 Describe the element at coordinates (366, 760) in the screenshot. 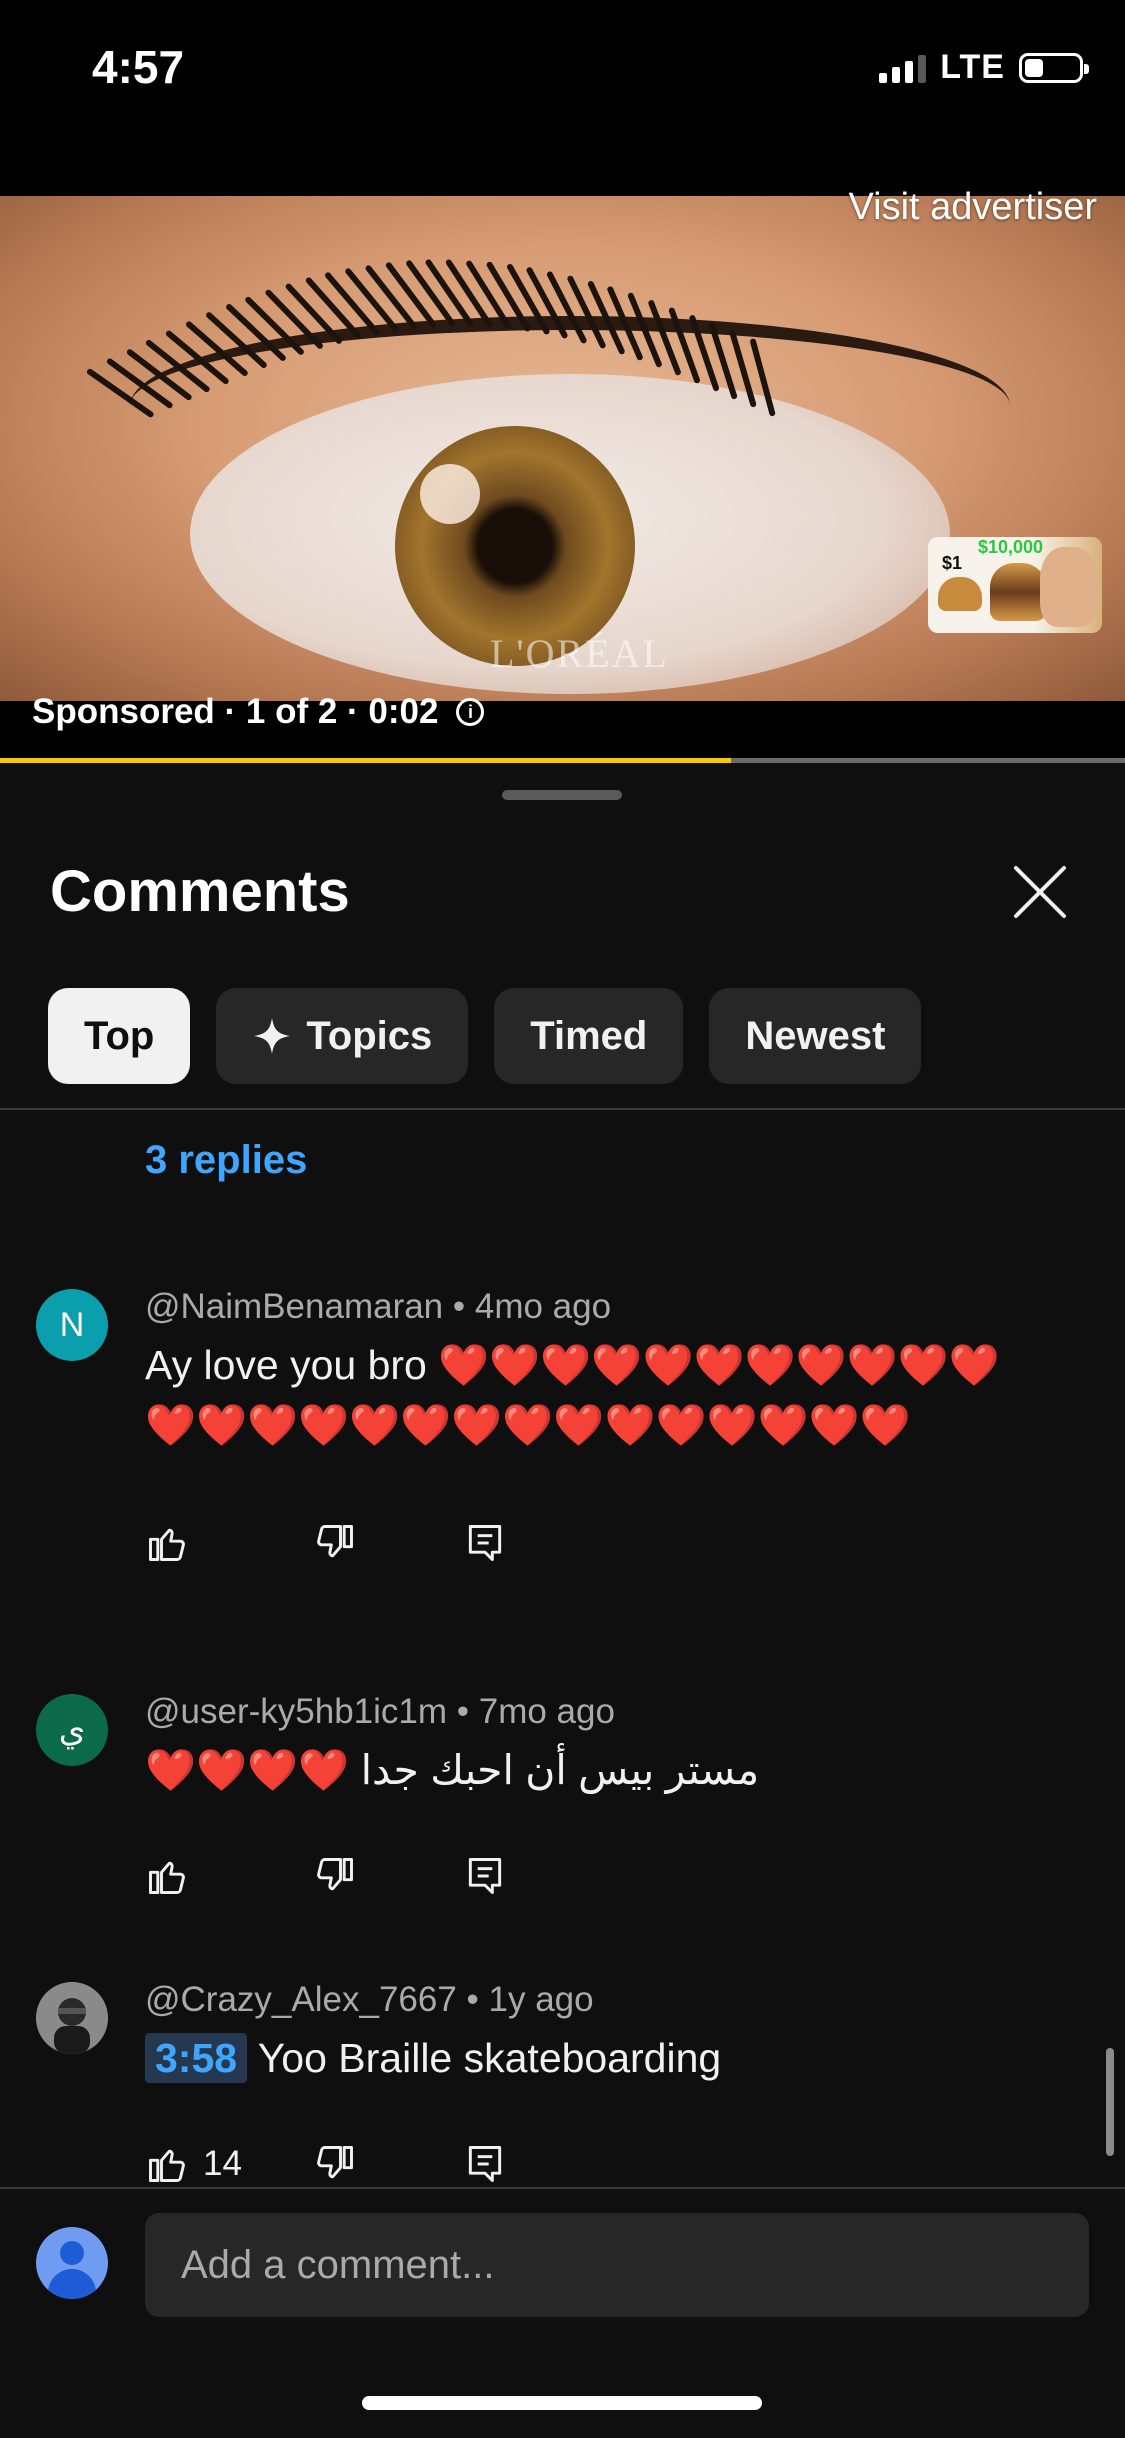

I see `ad-progress-fill` at that location.